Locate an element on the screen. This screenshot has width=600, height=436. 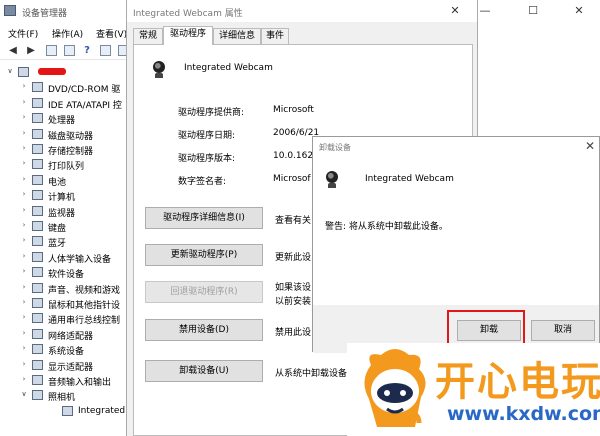
tree-item: › 鼠标和其他指针设 is located at coordinates (65, 304).